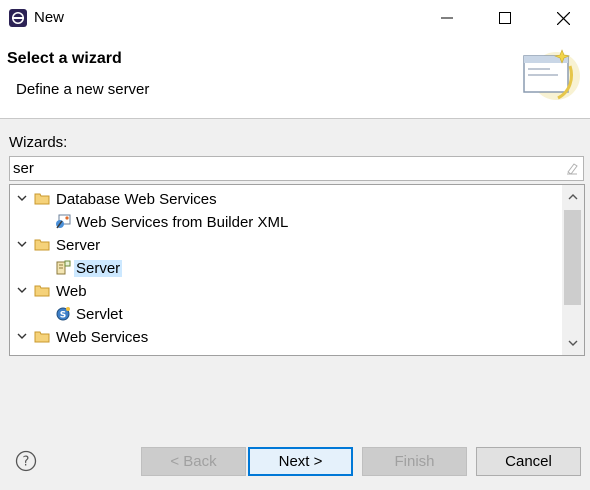 The image size is (590, 490). I want to click on servlet-icon: S, so click(63, 314).